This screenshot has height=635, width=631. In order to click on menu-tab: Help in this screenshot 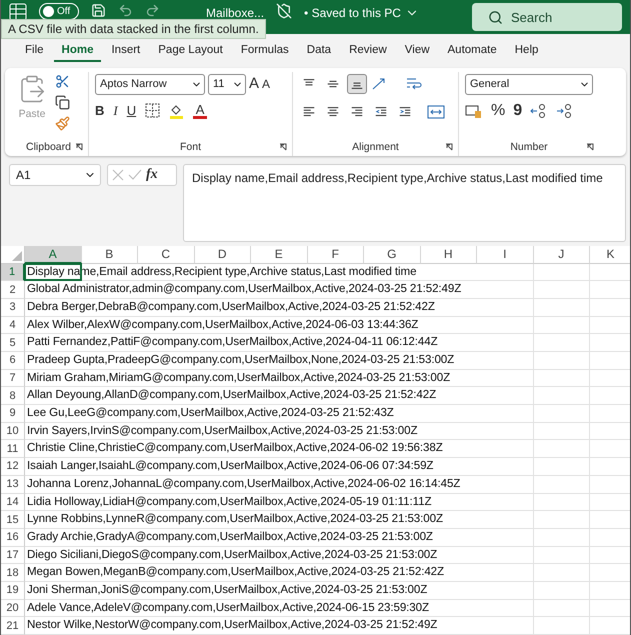, I will do `click(526, 51)`.